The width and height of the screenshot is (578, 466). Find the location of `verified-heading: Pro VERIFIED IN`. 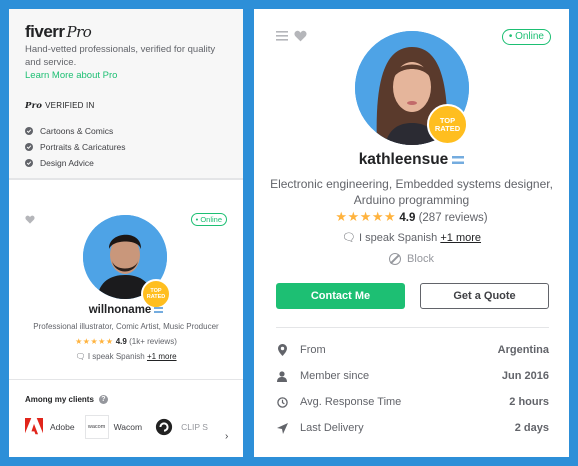

verified-heading: Pro VERIFIED IN is located at coordinates (60, 106).